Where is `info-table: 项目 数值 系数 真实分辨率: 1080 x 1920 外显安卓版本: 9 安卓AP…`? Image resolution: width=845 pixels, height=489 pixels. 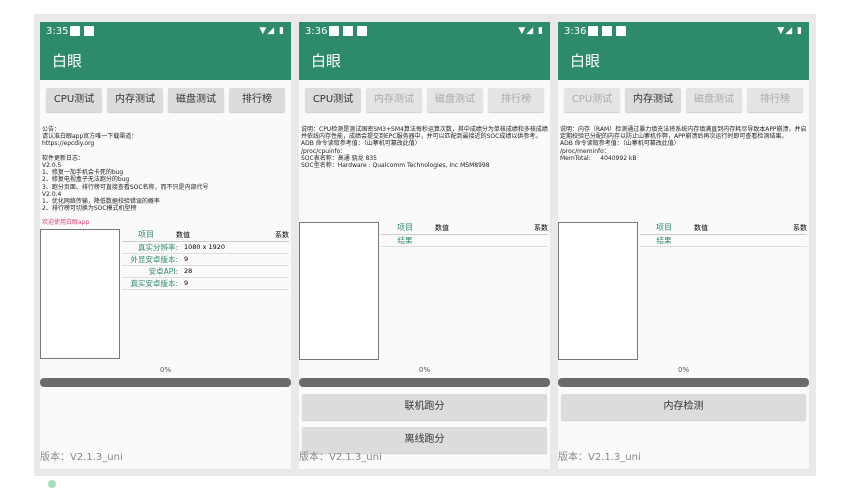
info-table: 项目 数值 系数 真实分辨率: 1080 x 1920 外显安卓版本: 9 安卓AP… is located at coordinates (205, 259).